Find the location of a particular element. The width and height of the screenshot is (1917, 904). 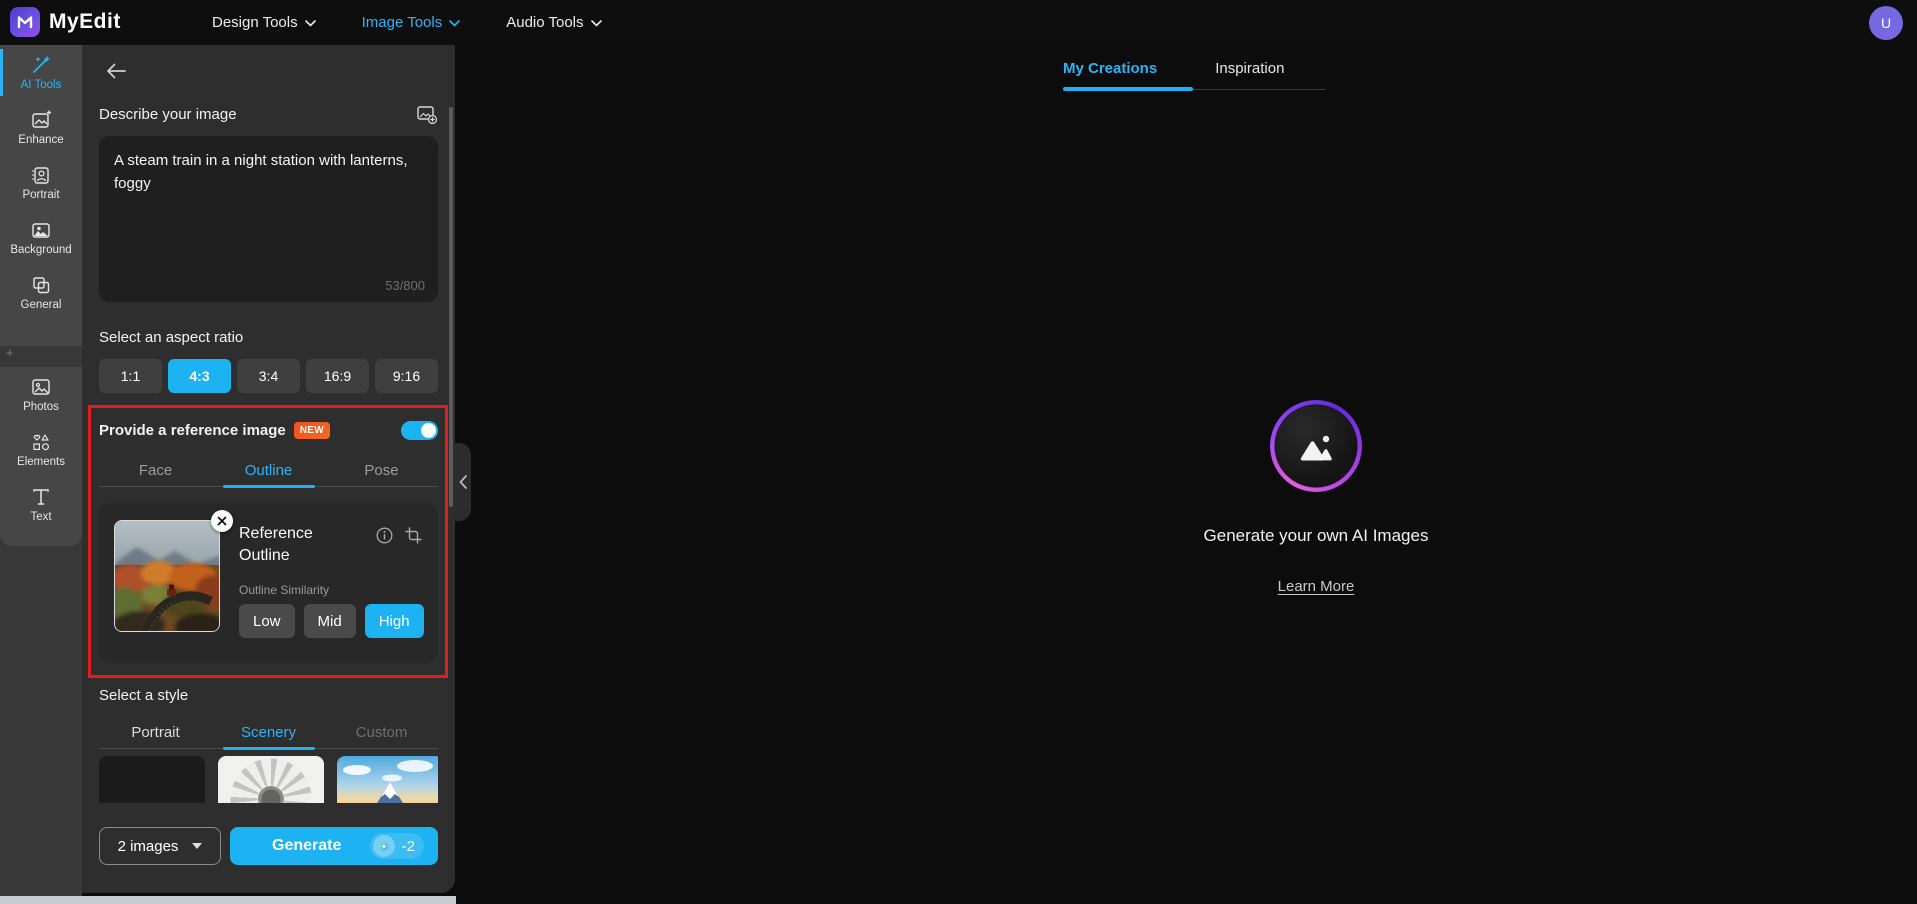

similarity-label: Outline Similarity is located at coordinates (284, 590).